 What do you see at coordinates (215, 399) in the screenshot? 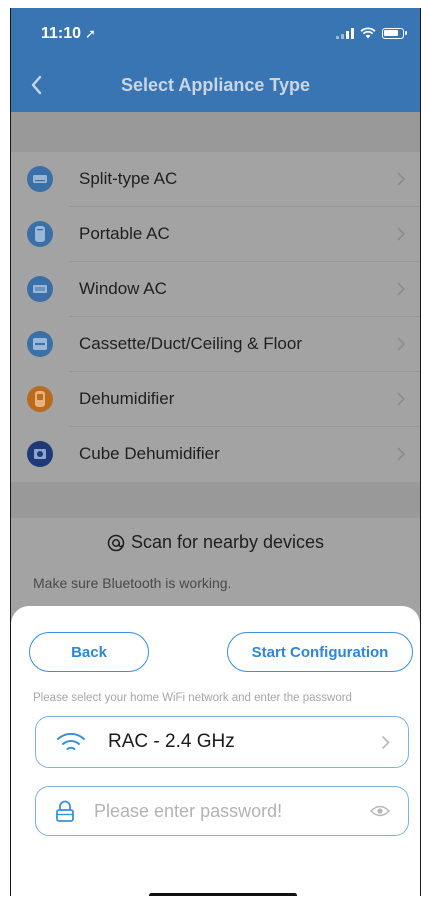
I see `appliance-item-dehumidifier: Dehumidifier` at bounding box center [215, 399].